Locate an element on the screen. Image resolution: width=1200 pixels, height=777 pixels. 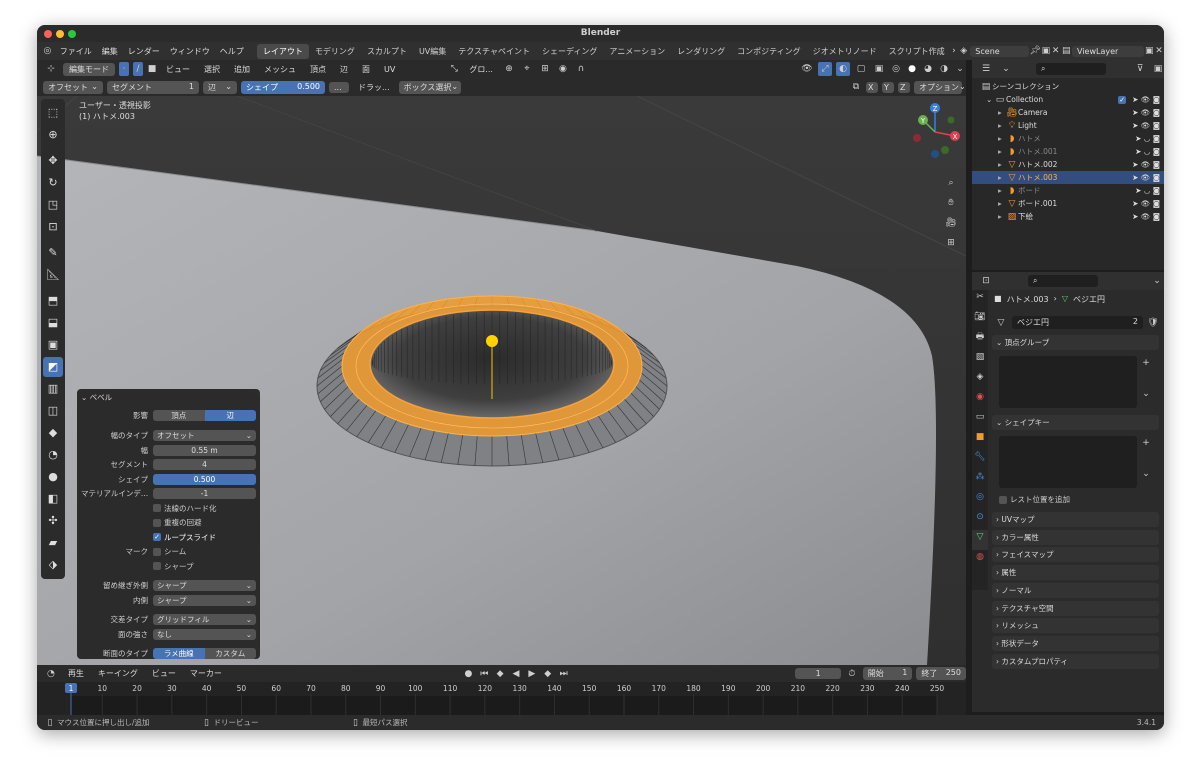
menu-render: レンダー is located at coordinates (144, 51).